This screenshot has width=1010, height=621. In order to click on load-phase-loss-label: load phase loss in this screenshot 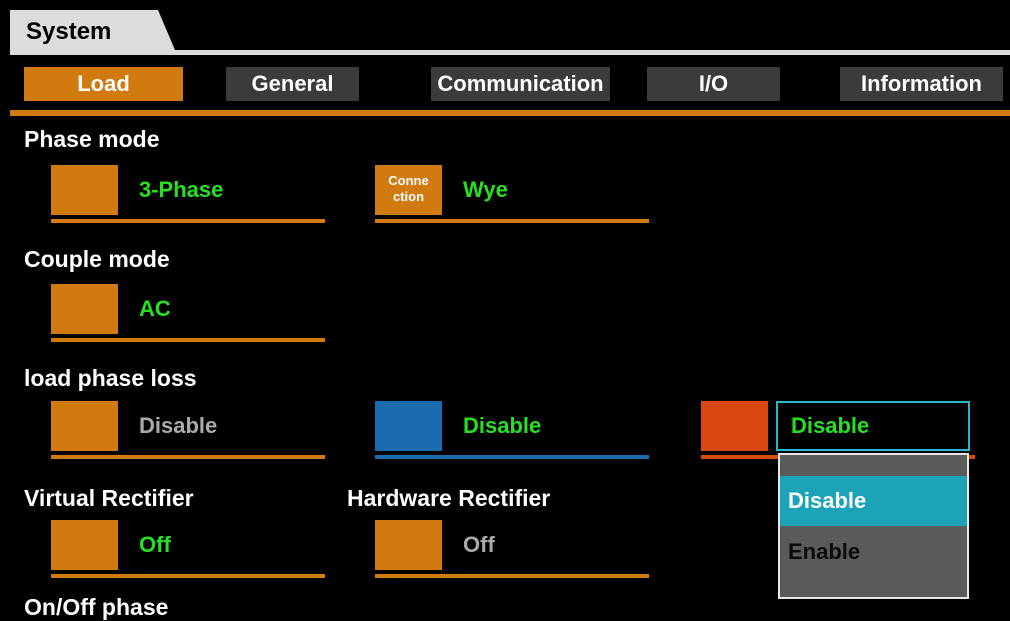, I will do `click(110, 378)`.